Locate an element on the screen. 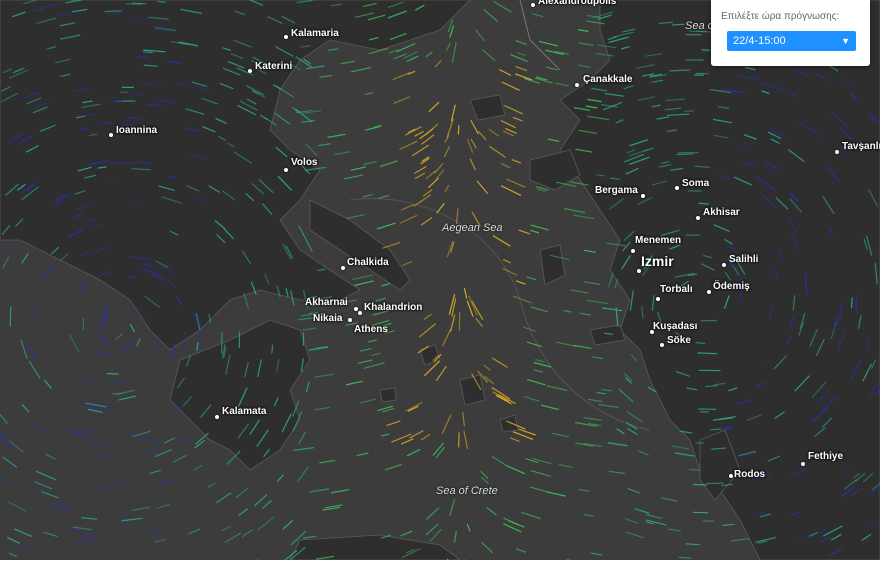  forecast-time-value: 22/4-15:00 is located at coordinates (759, 41).